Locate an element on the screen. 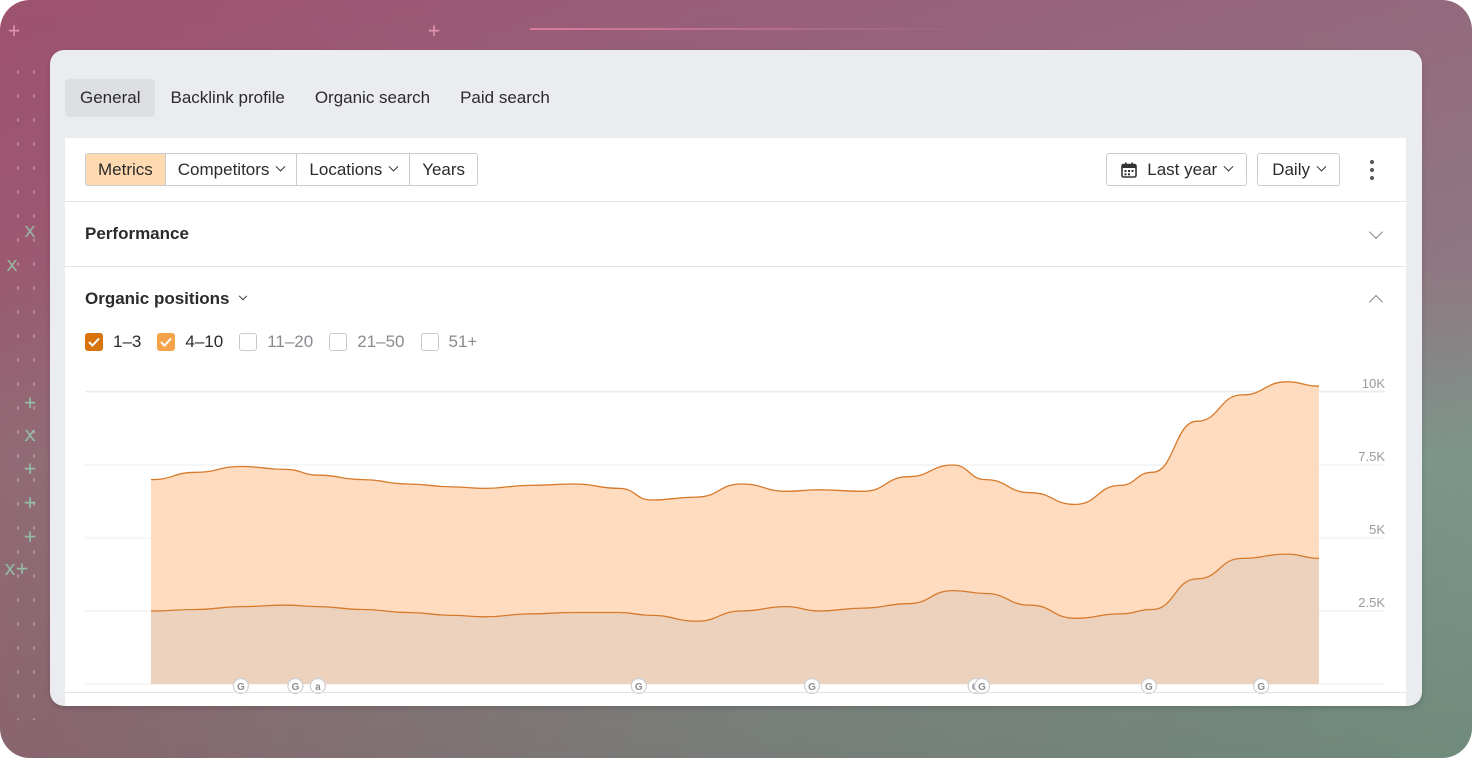  position-filters: 1–3 4–10 11–20 21–50 51+ is located at coordinates (281, 342).